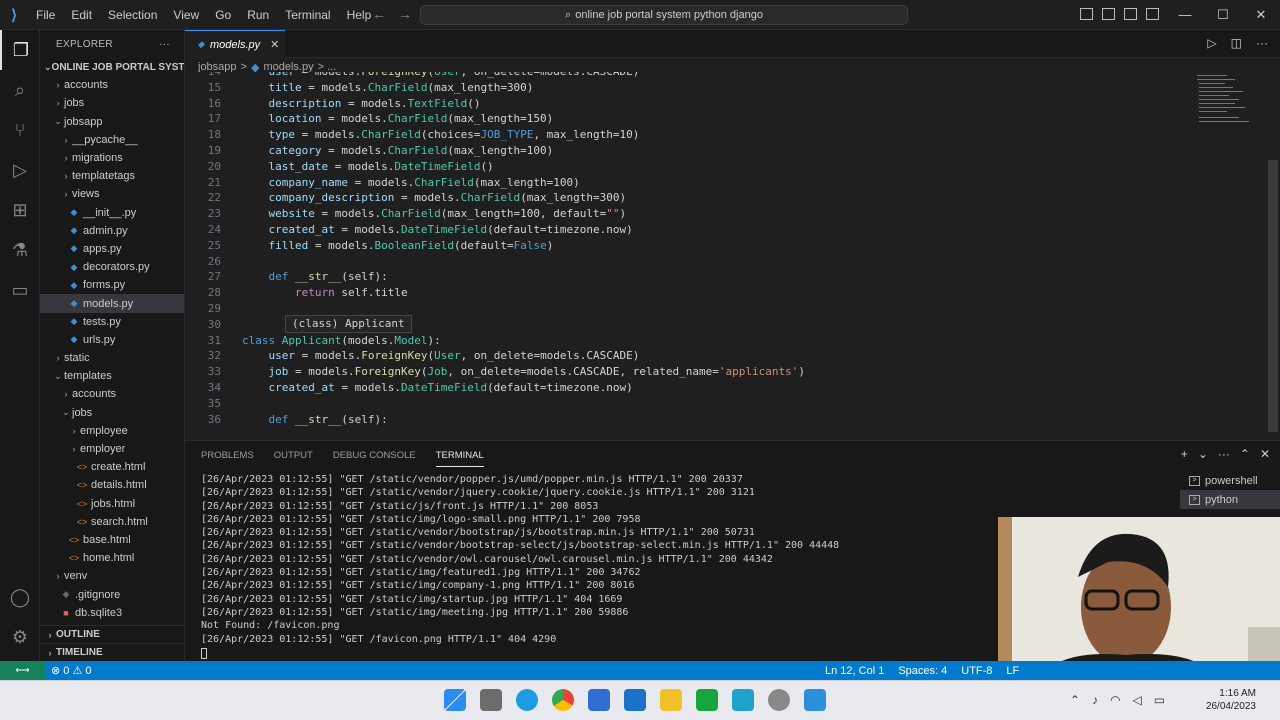 This screenshot has height=720, width=1280. Describe the element at coordinates (227, 458) in the screenshot. I see `tab-problems: PROBLEMS` at that location.